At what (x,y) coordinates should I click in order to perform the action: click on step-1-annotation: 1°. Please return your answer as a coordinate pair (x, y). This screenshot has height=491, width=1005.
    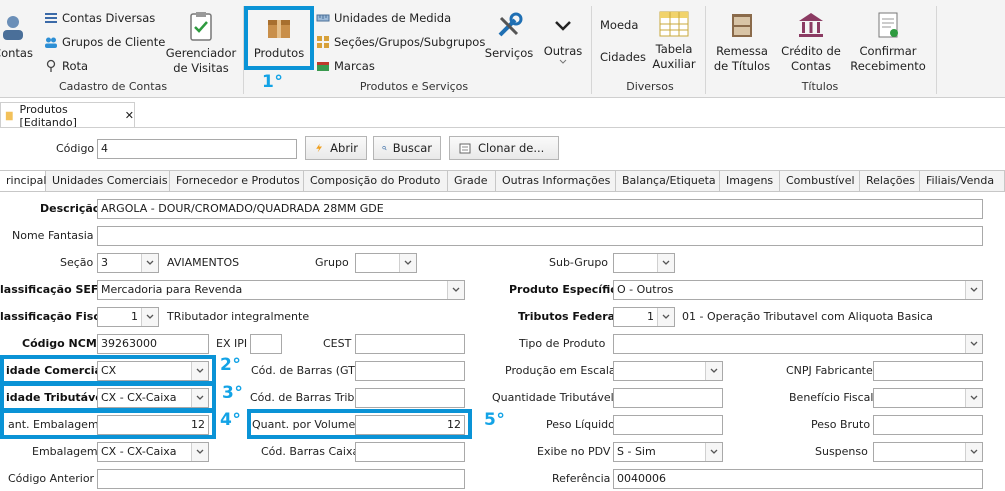
    Looking at the image, I should click on (273, 82).